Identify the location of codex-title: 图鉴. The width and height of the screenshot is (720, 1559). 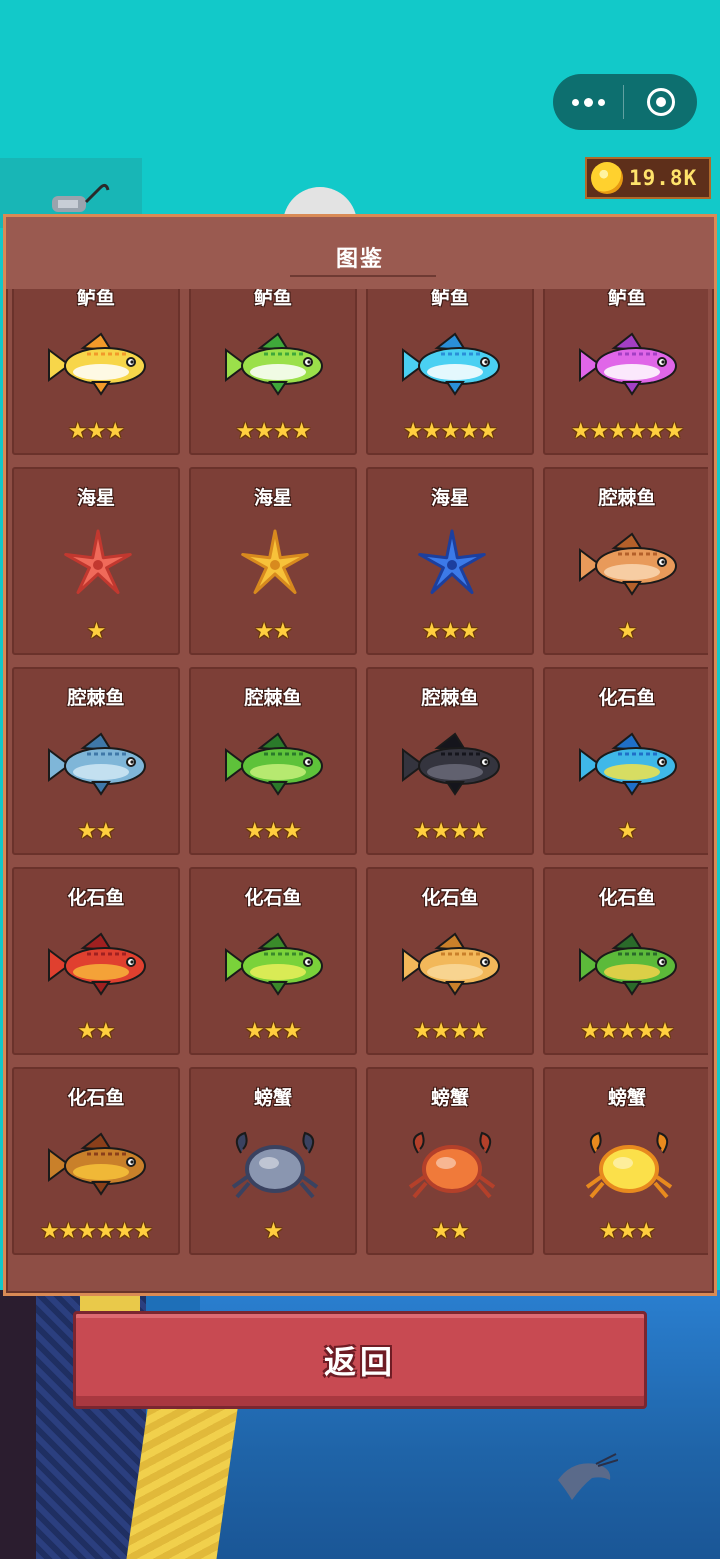
(359, 259).